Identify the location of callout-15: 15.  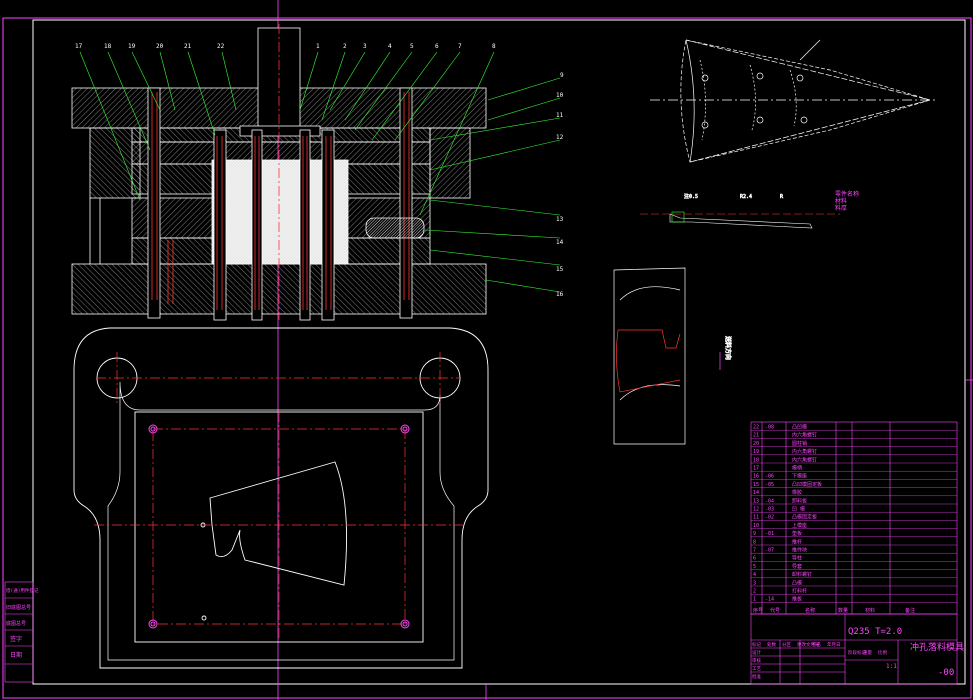
(560, 269).